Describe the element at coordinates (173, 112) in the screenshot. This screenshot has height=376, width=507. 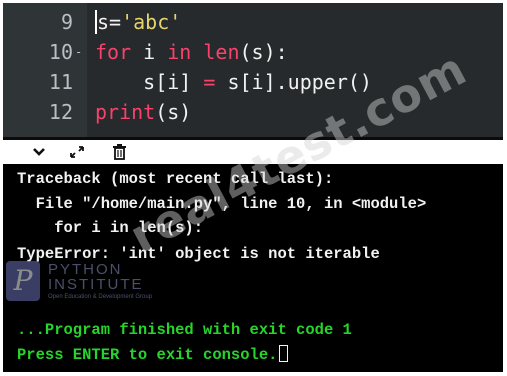
I see `code-token: (s)` at that location.